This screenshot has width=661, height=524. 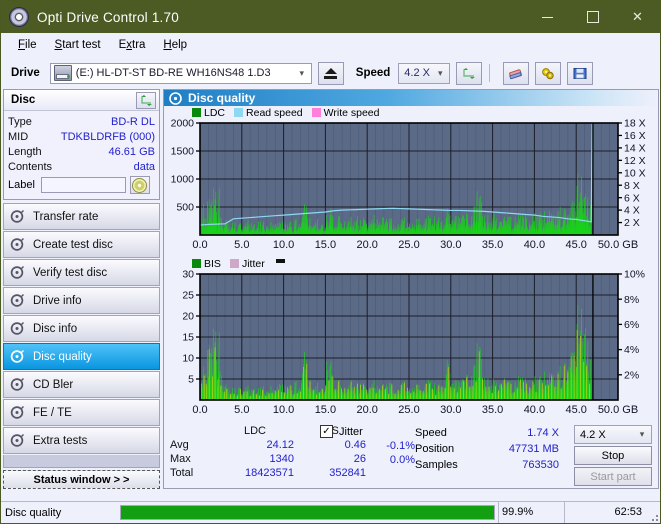 I want to click on title-bar: Opti Drive Control 1.70 ✕, so click(x=330, y=17).